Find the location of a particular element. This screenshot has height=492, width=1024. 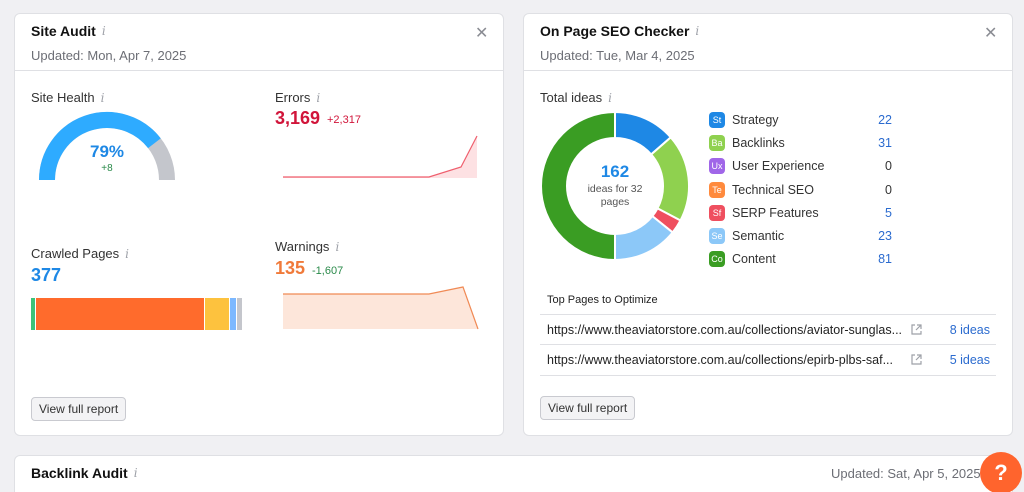

top-pages-bottom-border is located at coordinates (768, 375).